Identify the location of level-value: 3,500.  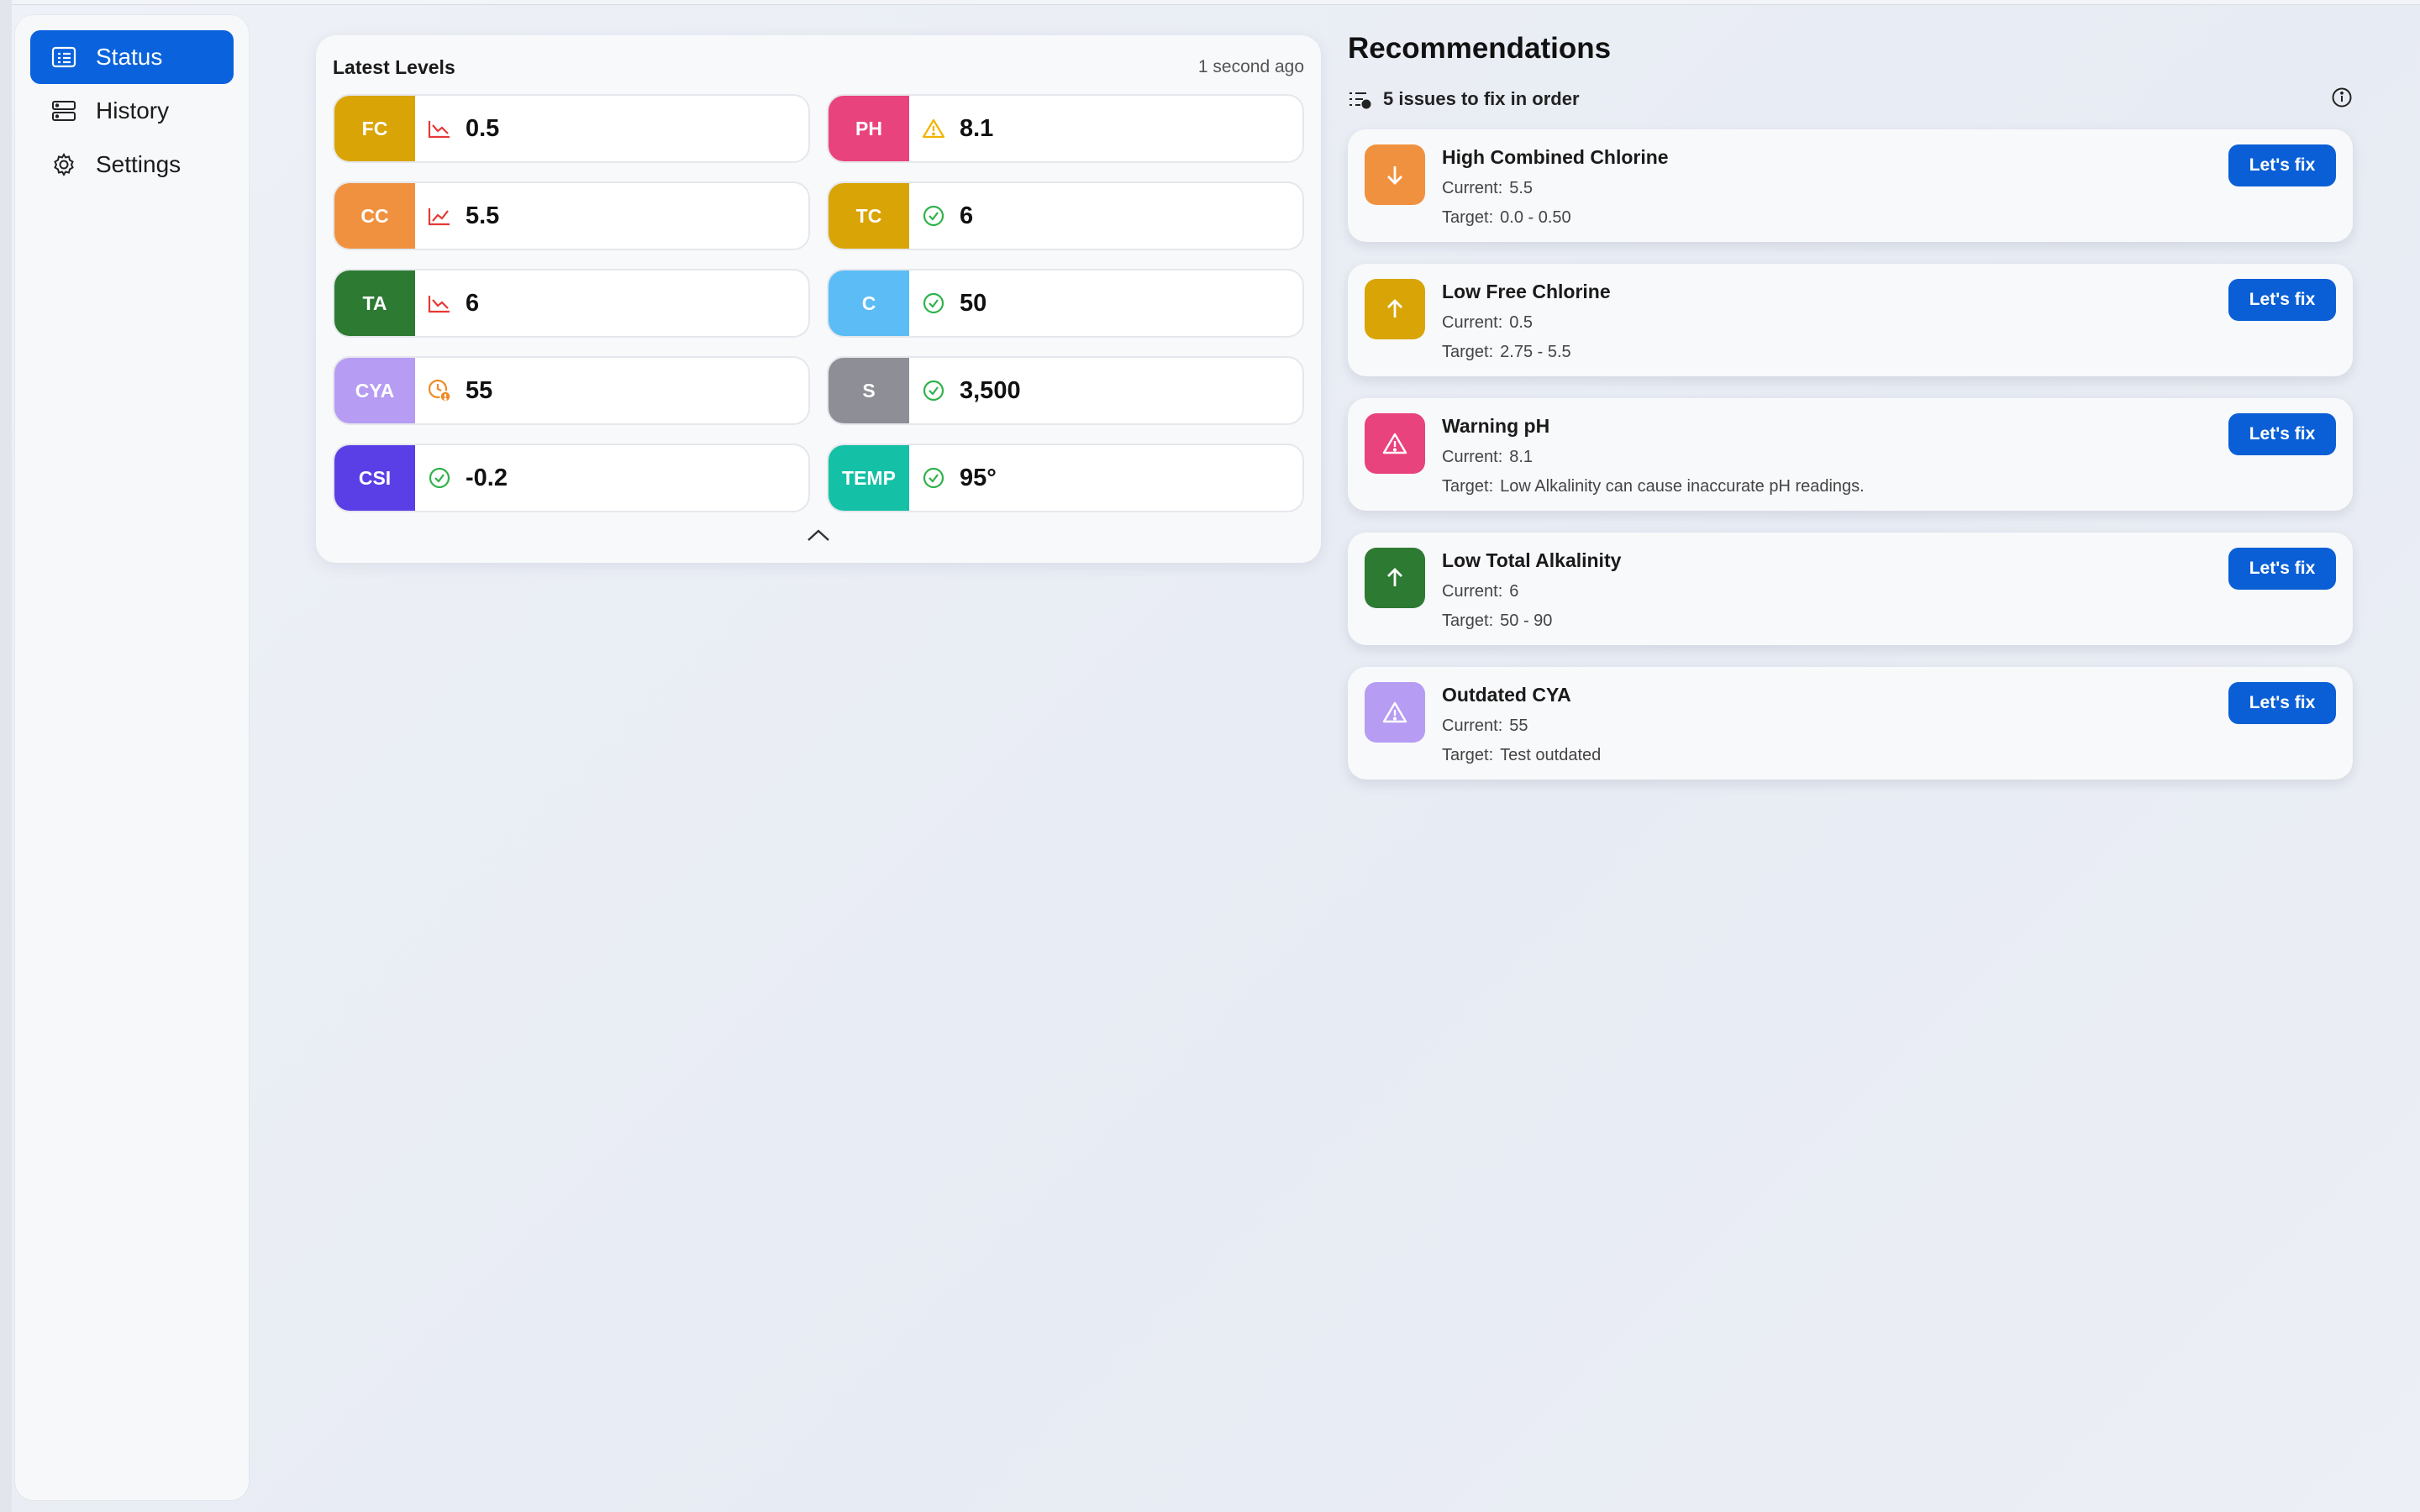
(991, 390).